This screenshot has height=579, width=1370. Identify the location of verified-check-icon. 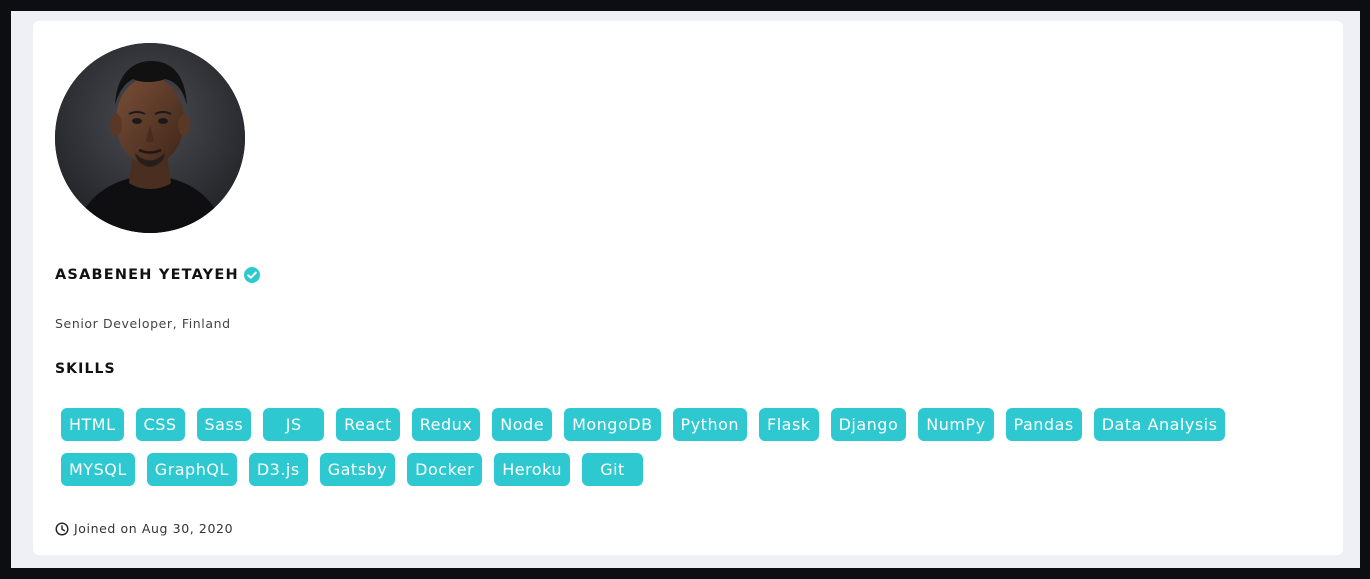
(252, 275).